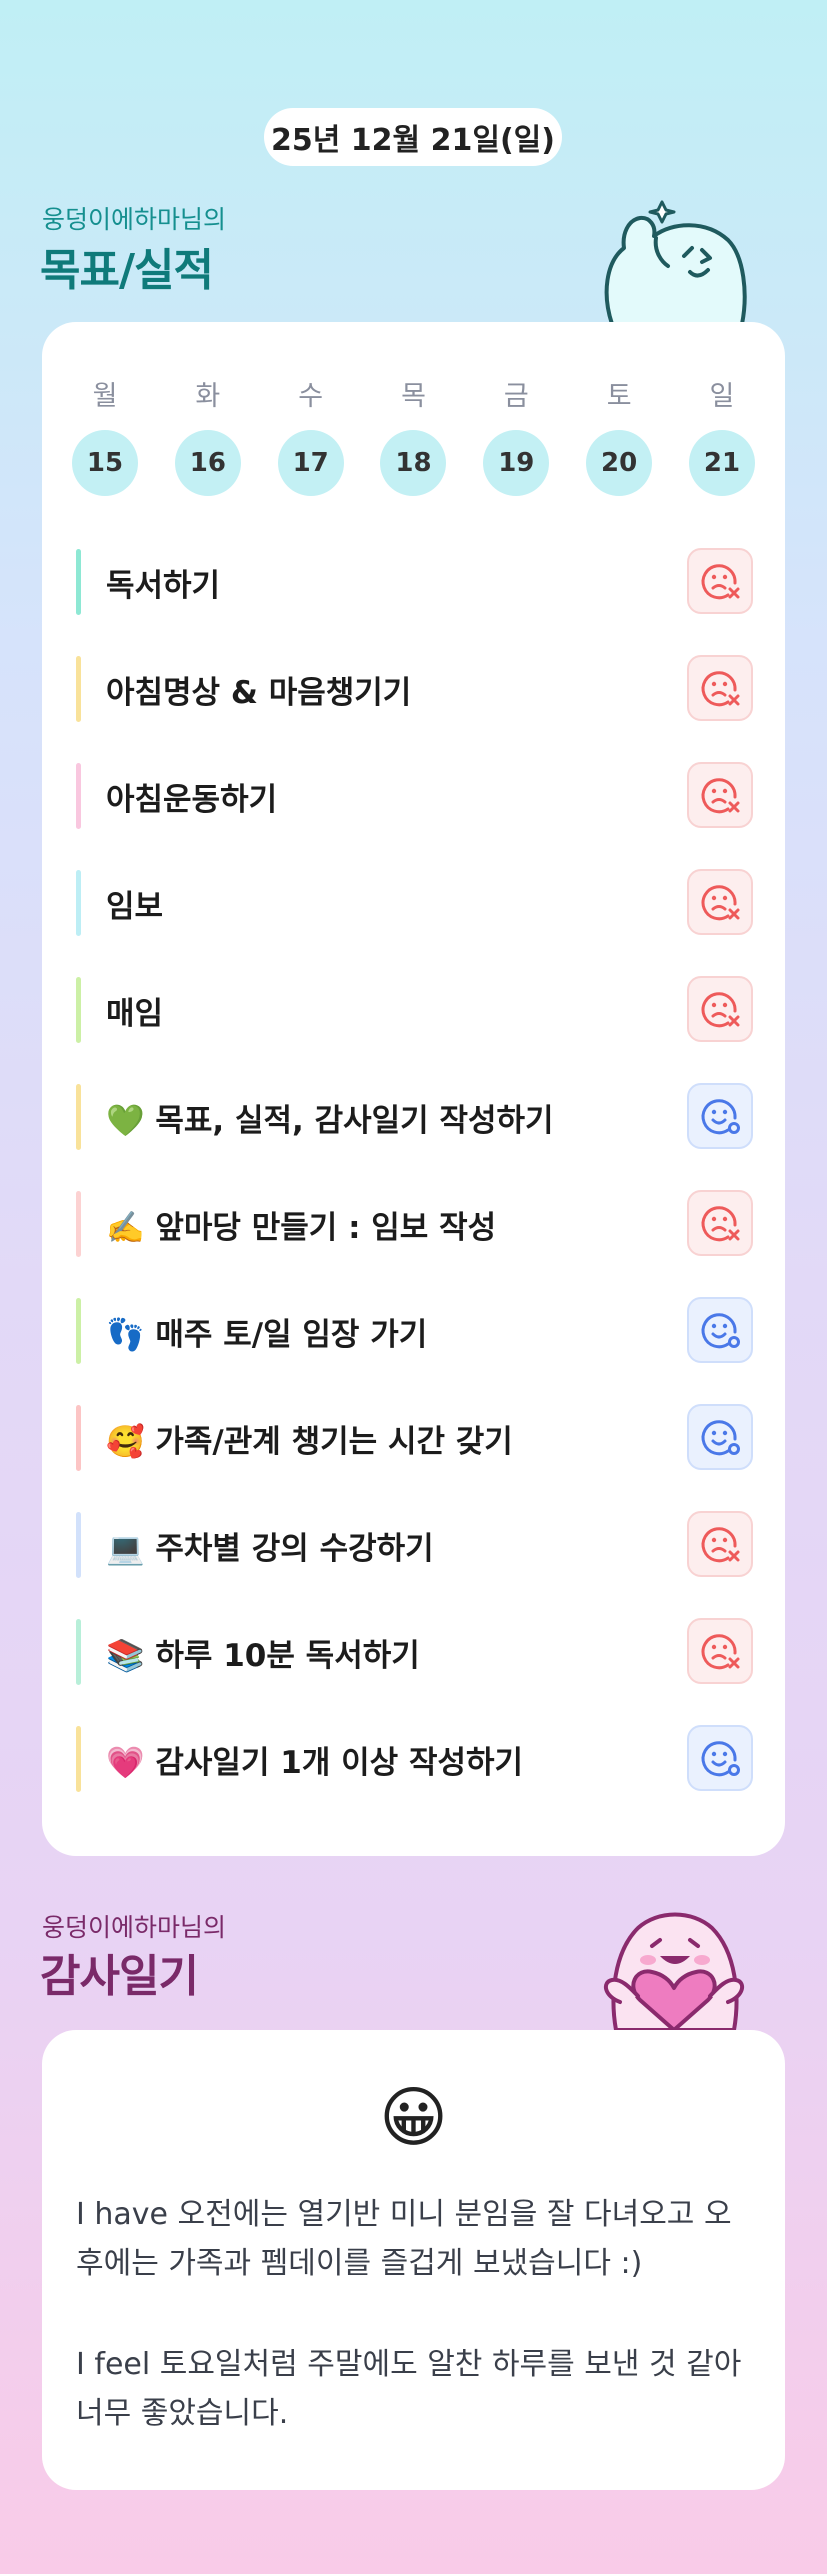  What do you see at coordinates (311, 396) in the screenshot?
I see `weekday-label: 수` at bounding box center [311, 396].